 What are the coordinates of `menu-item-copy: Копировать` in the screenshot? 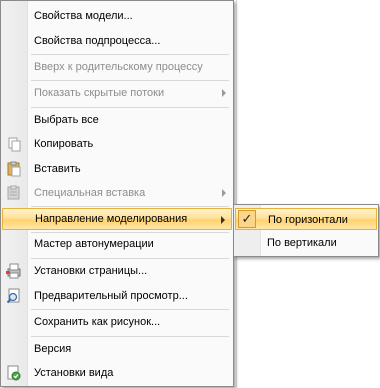 It's located at (117, 144).